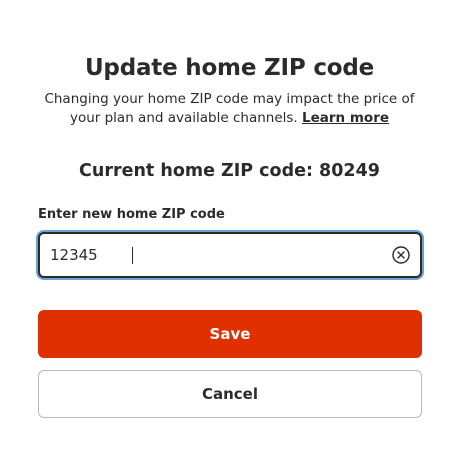  I want to click on dialog-title: Update home ZIP code, so click(229, 68).